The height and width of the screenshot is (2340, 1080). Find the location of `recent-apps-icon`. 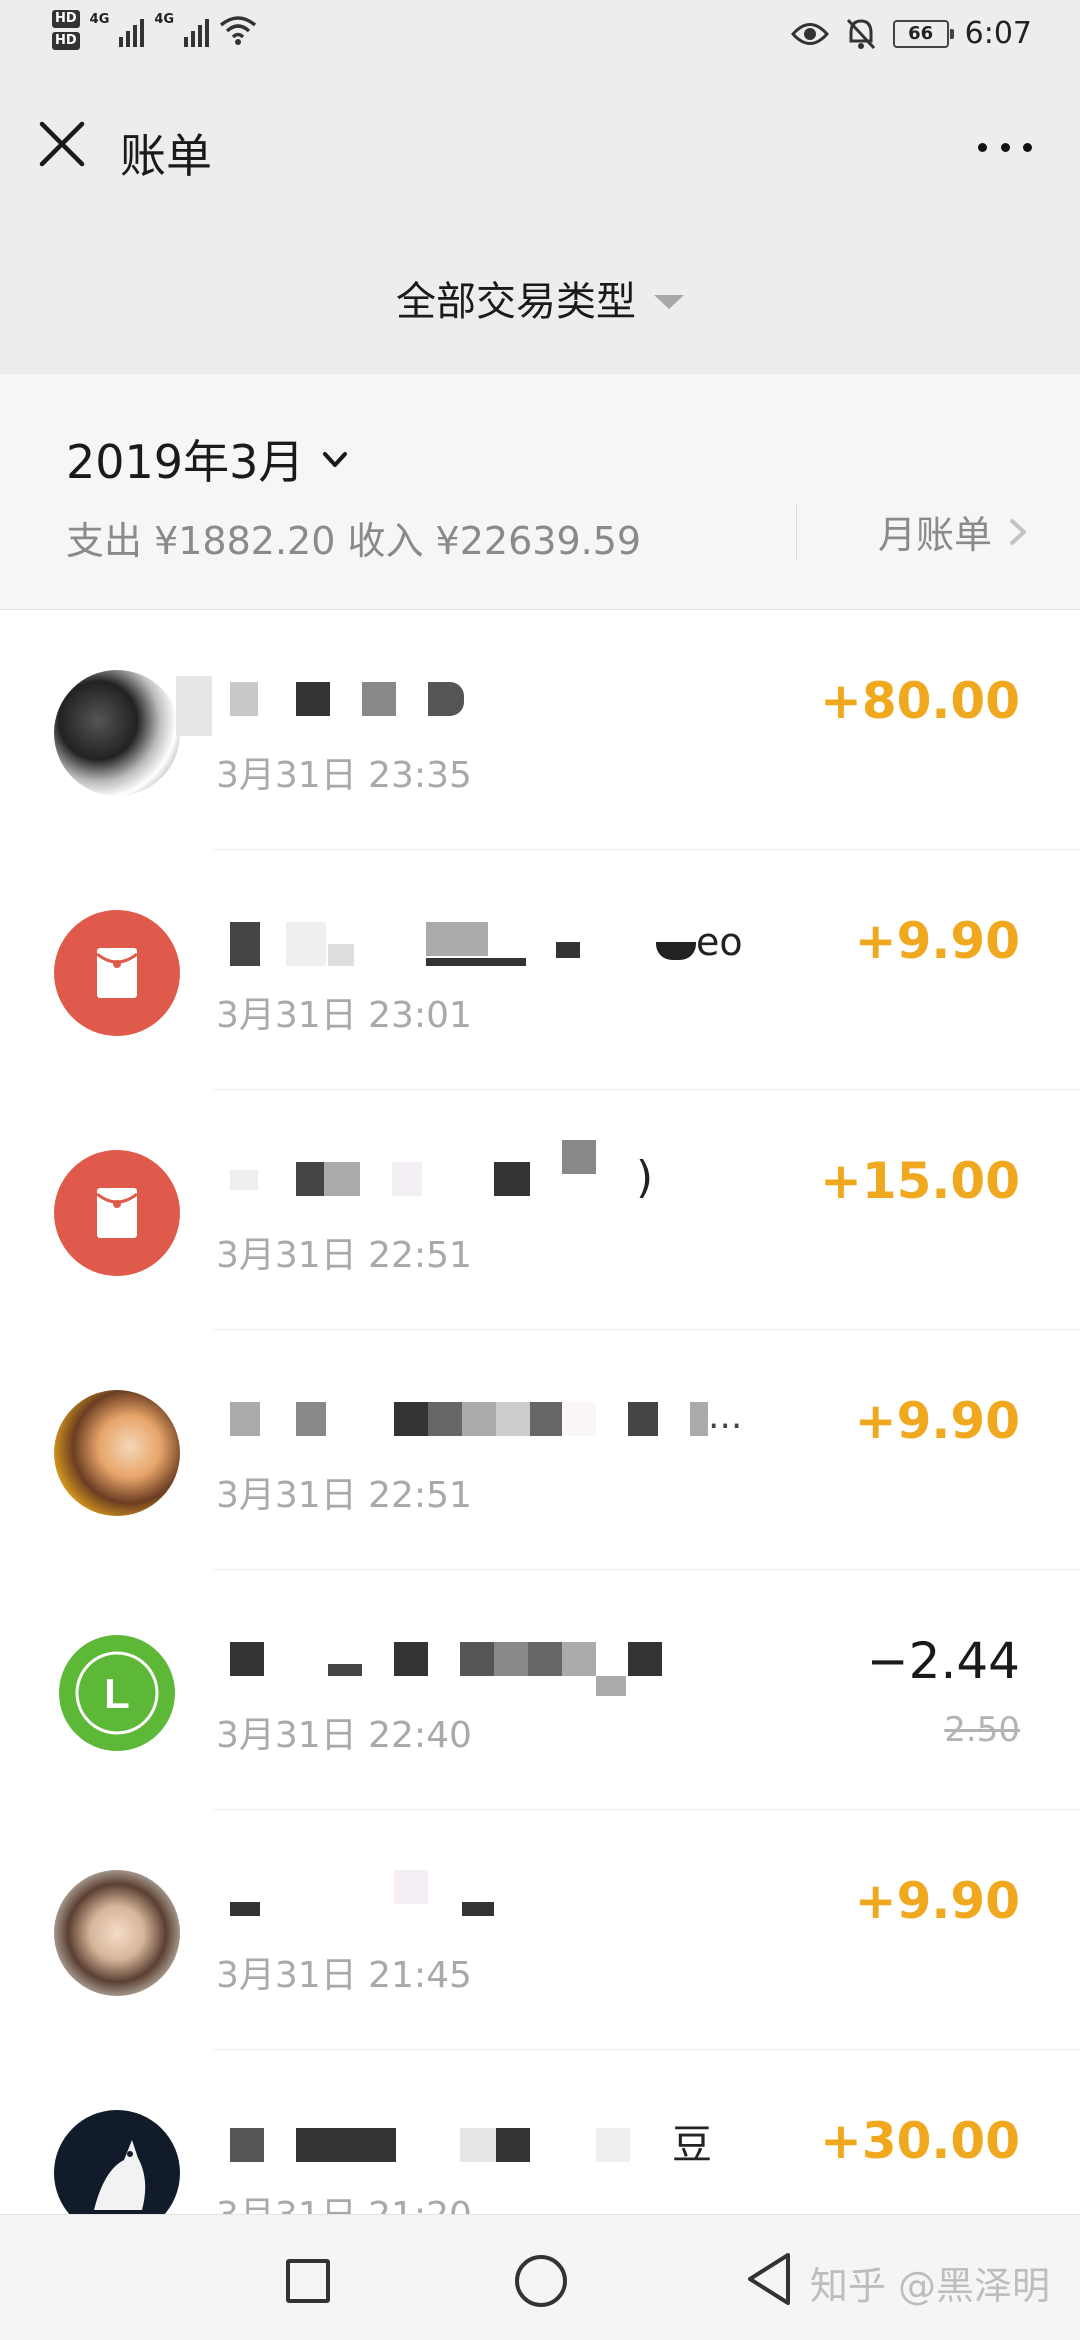

recent-apps-icon is located at coordinates (308, 2281).